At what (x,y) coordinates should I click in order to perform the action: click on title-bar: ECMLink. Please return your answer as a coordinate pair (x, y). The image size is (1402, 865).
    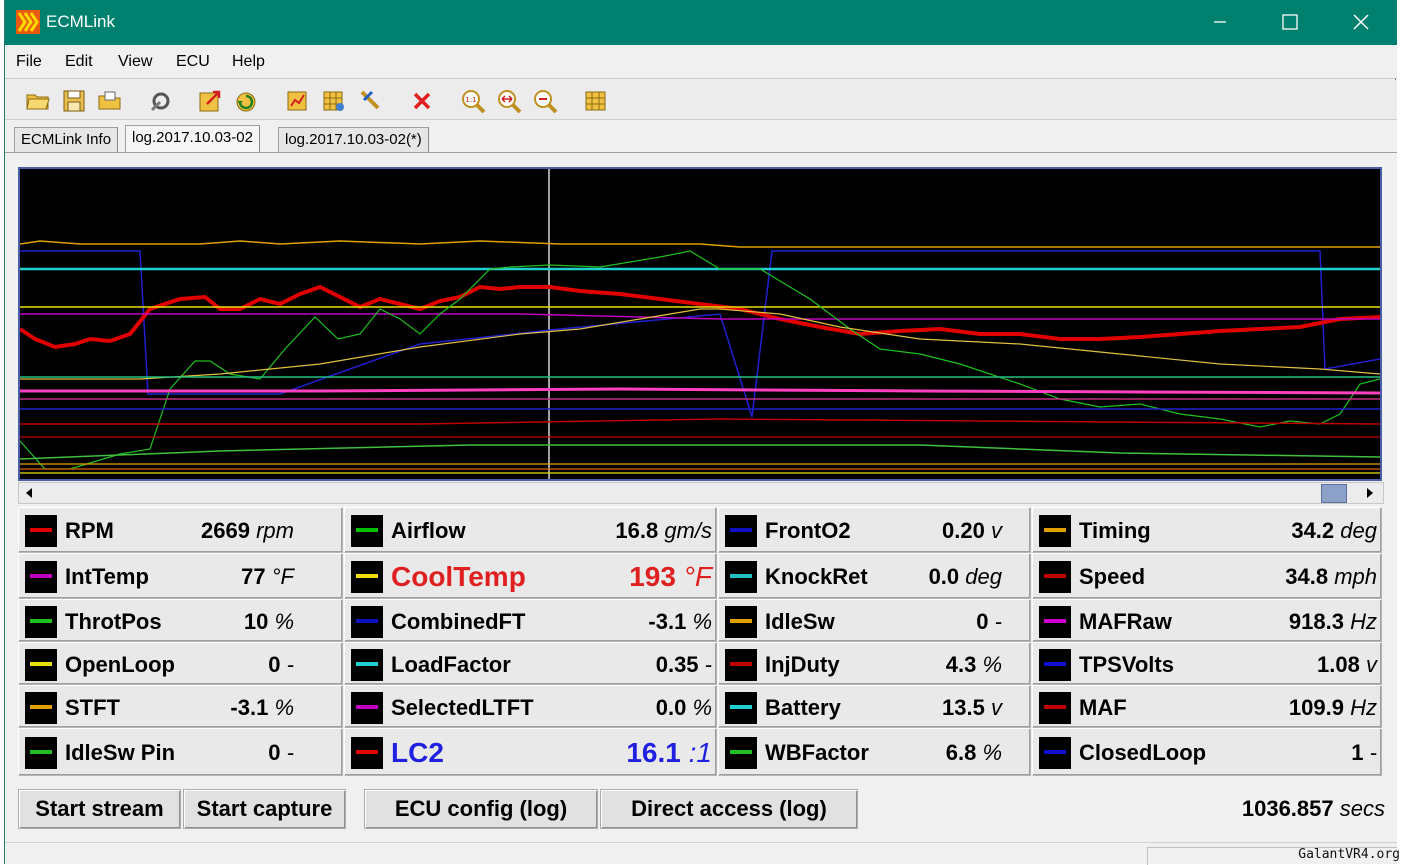
    Looking at the image, I should click on (701, 22).